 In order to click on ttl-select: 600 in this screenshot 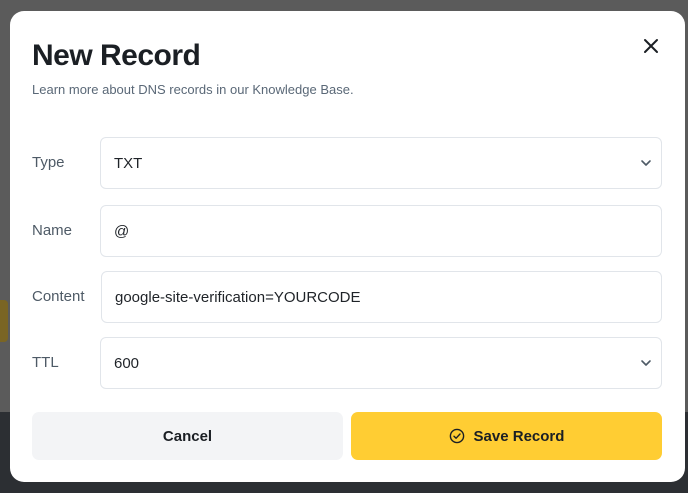, I will do `click(381, 363)`.